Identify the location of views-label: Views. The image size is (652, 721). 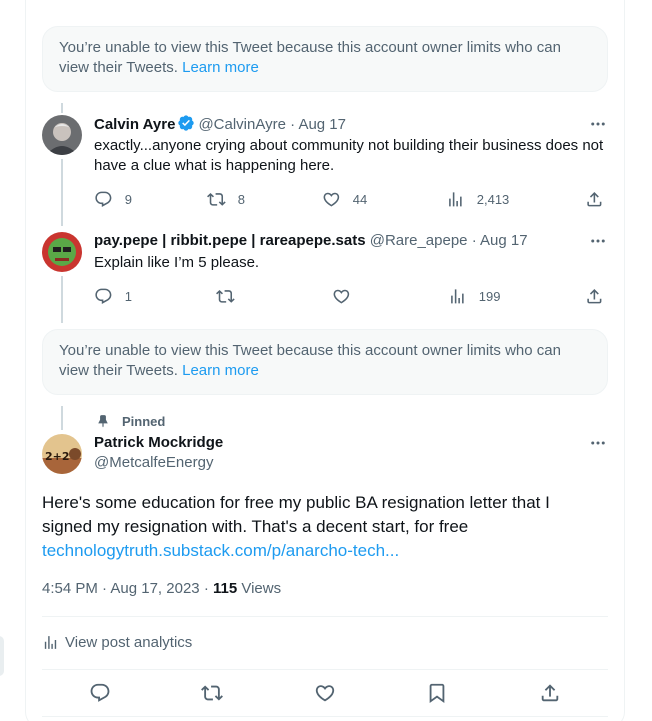
(261, 588).